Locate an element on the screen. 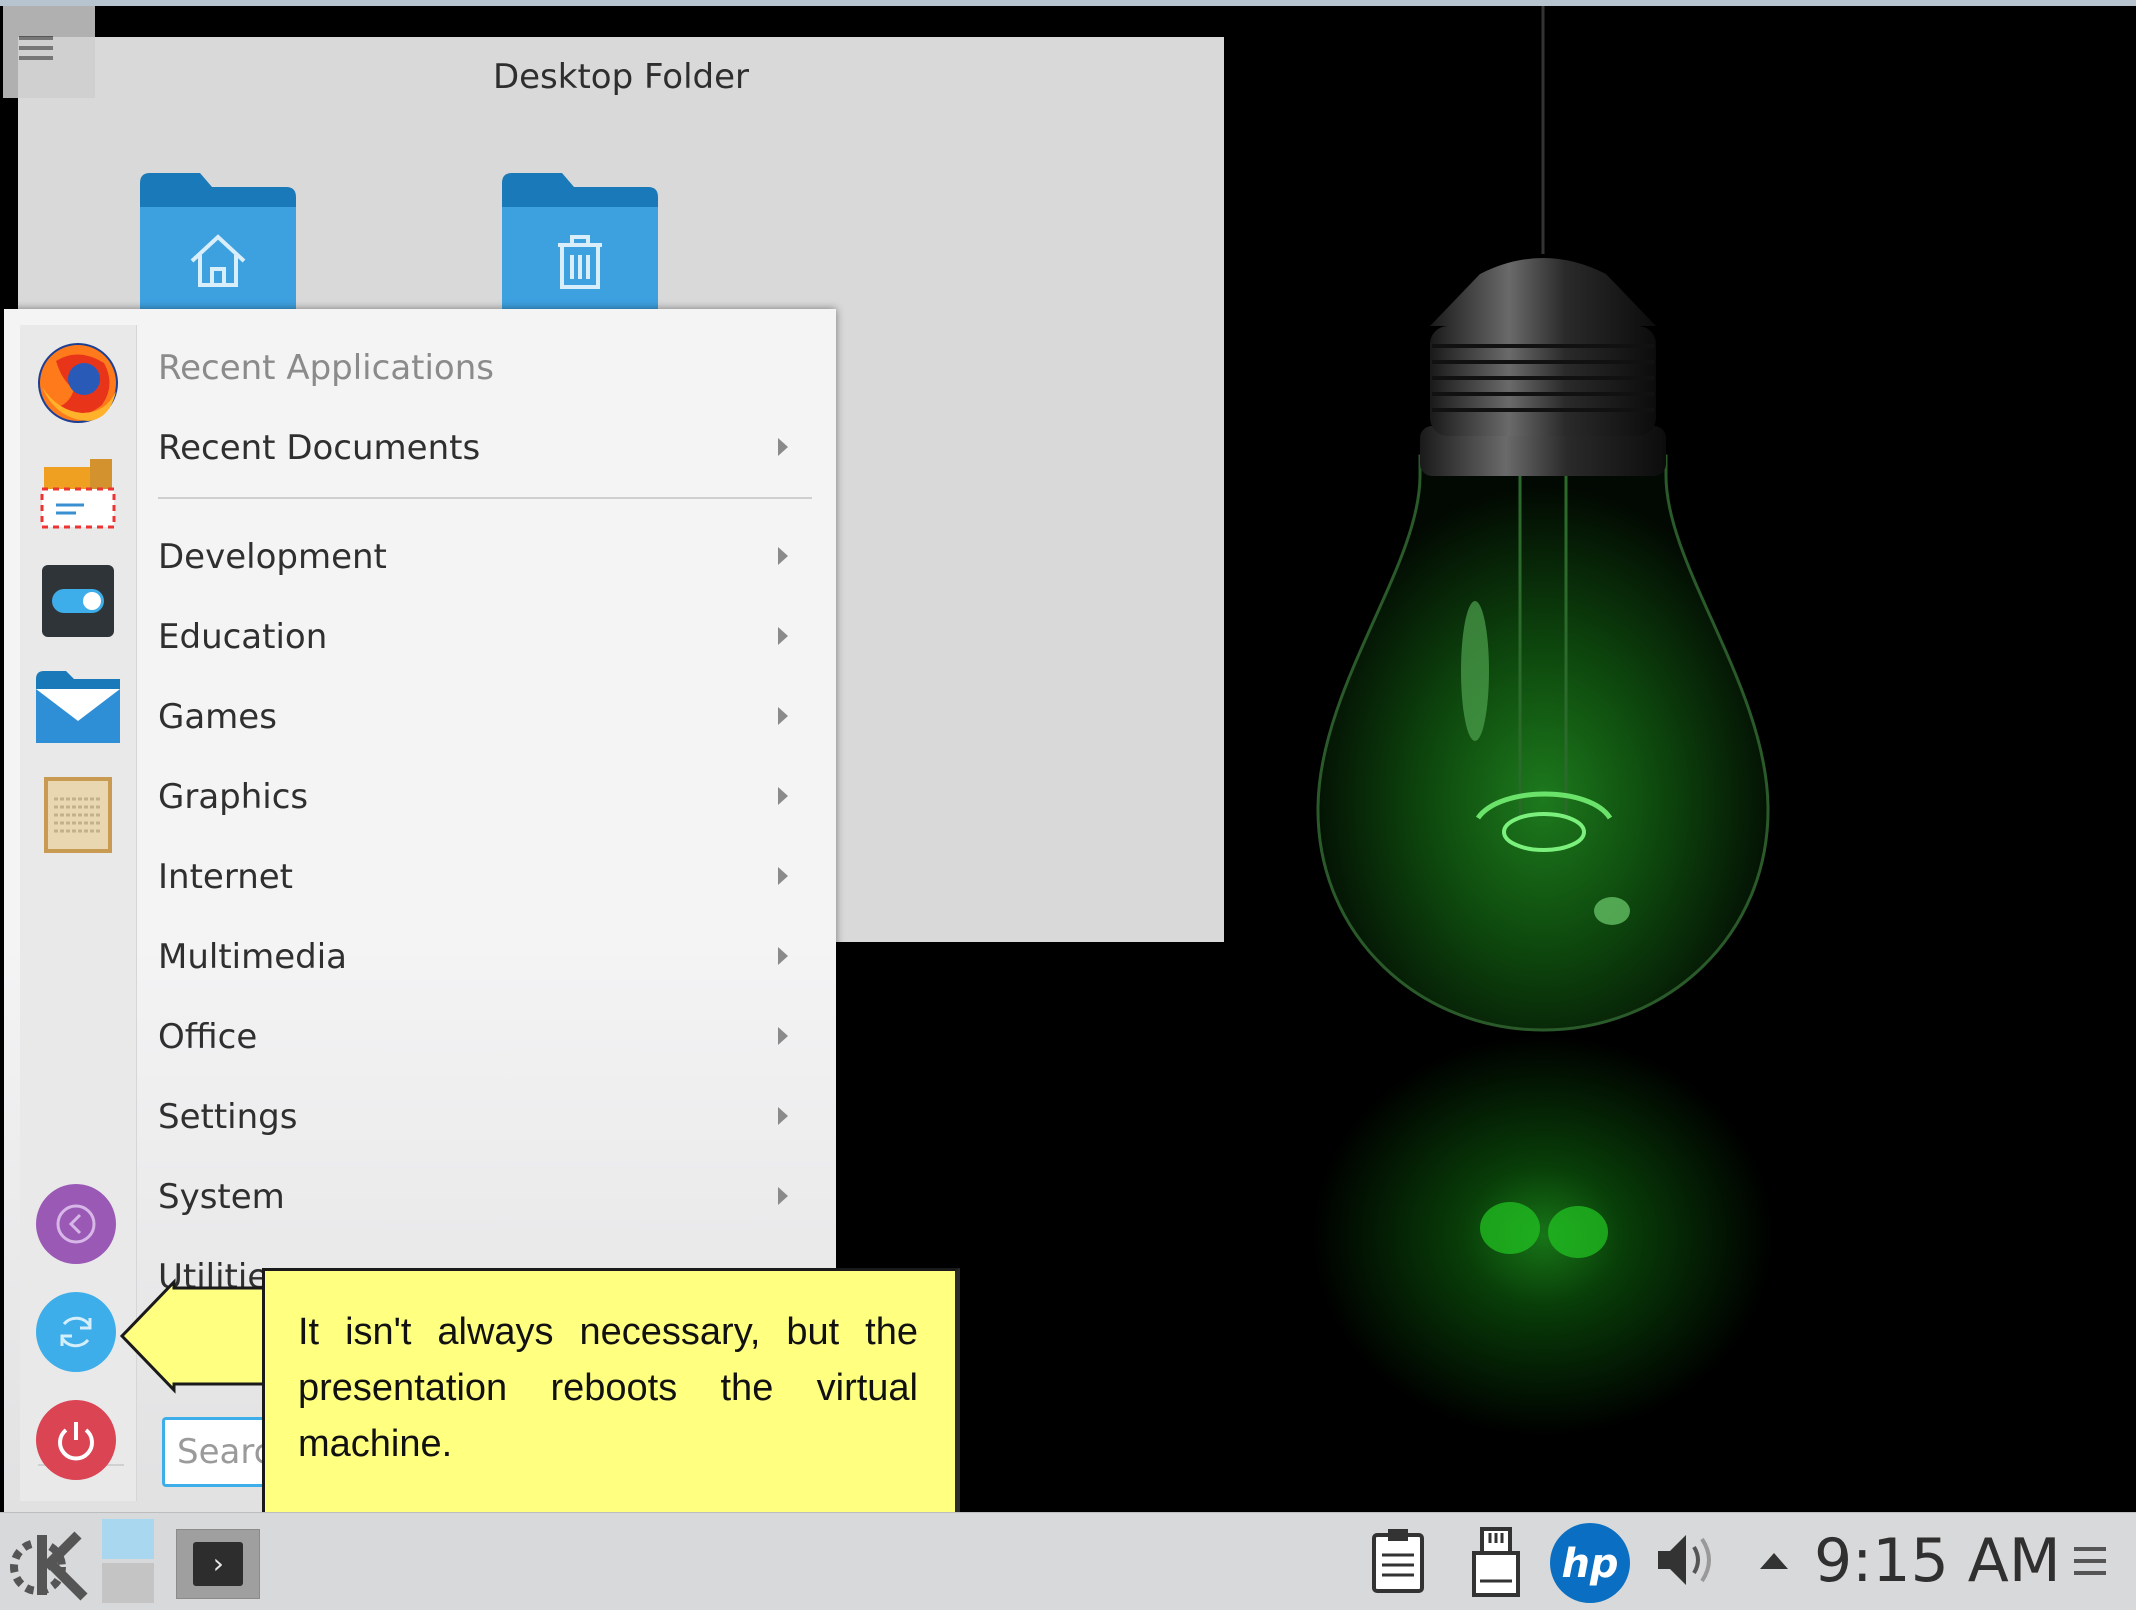 The image size is (2136, 1610). clock: 9:15 AM is located at coordinates (1937, 1561).